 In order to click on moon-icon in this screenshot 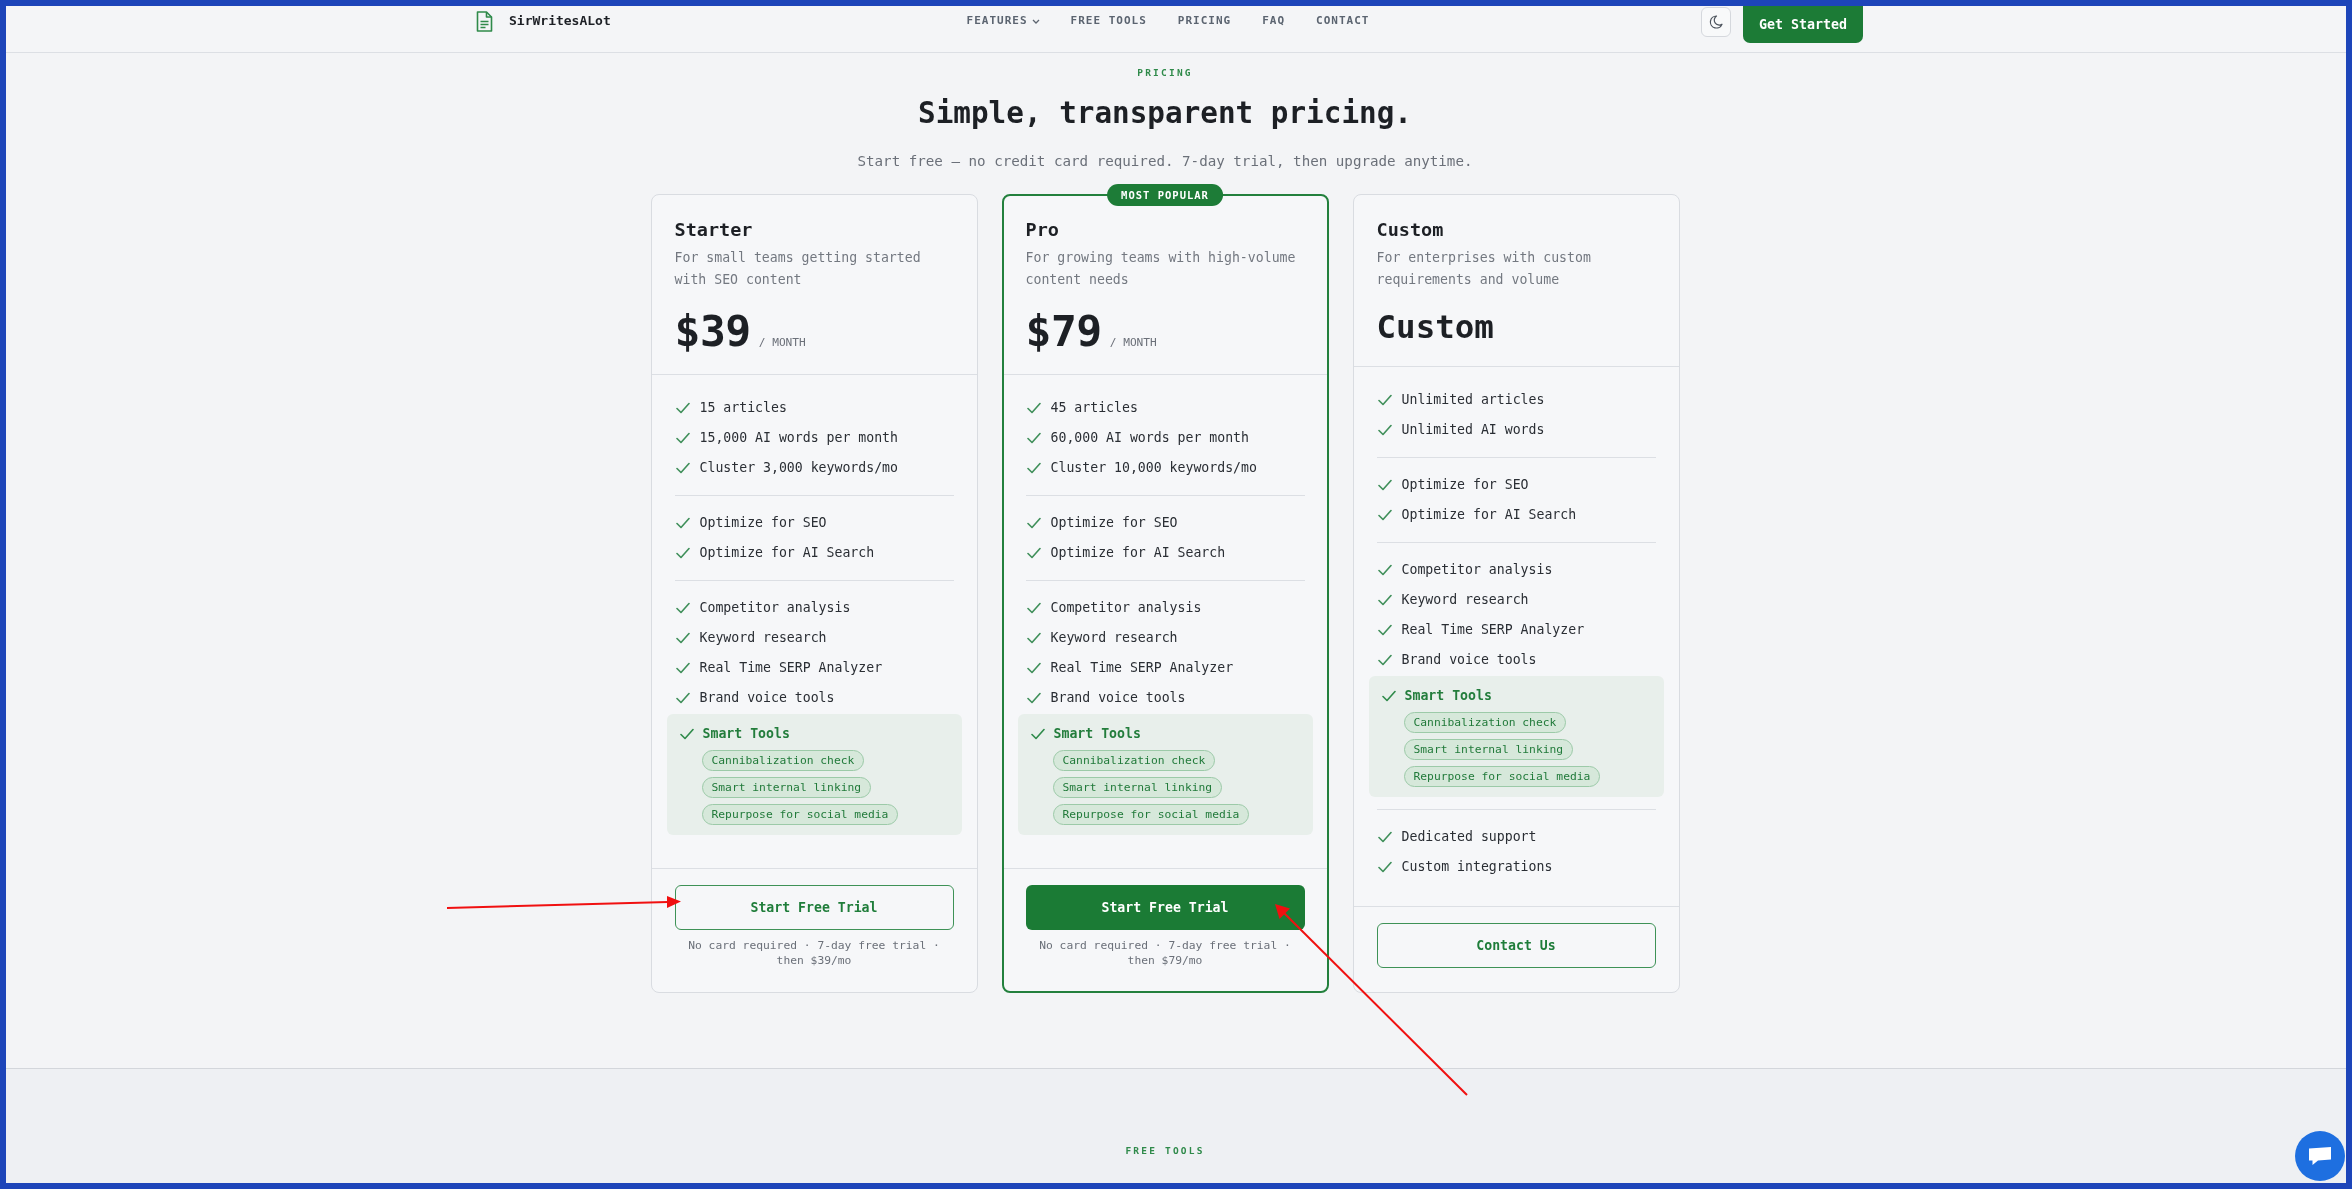, I will do `click(1715, 22)`.